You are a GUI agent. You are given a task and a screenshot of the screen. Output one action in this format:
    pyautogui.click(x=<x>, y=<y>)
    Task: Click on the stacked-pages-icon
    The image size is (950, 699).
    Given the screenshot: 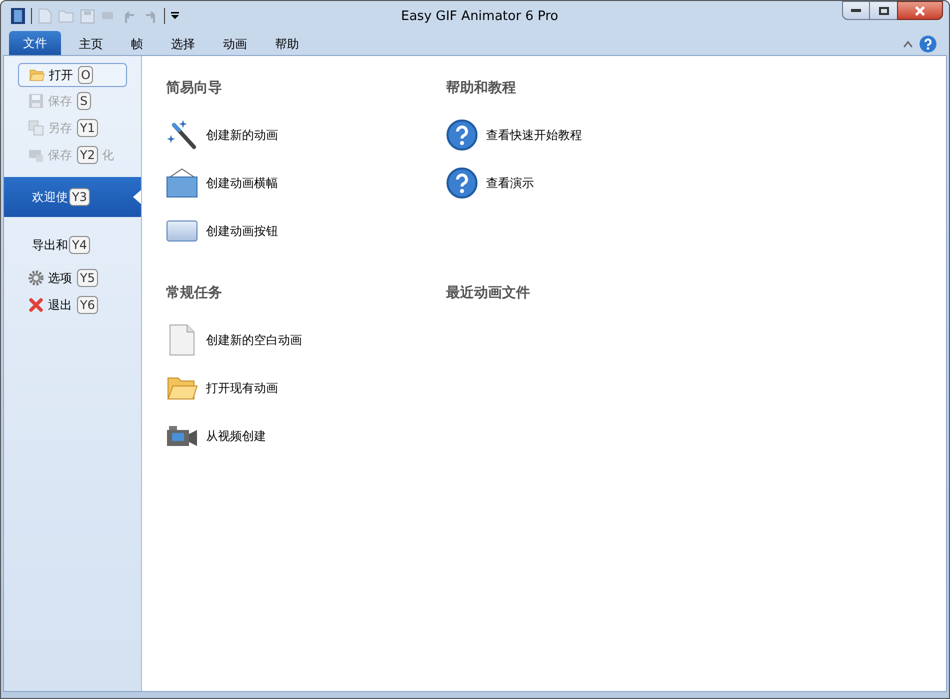 What is the action you would take?
    pyautogui.click(x=36, y=128)
    